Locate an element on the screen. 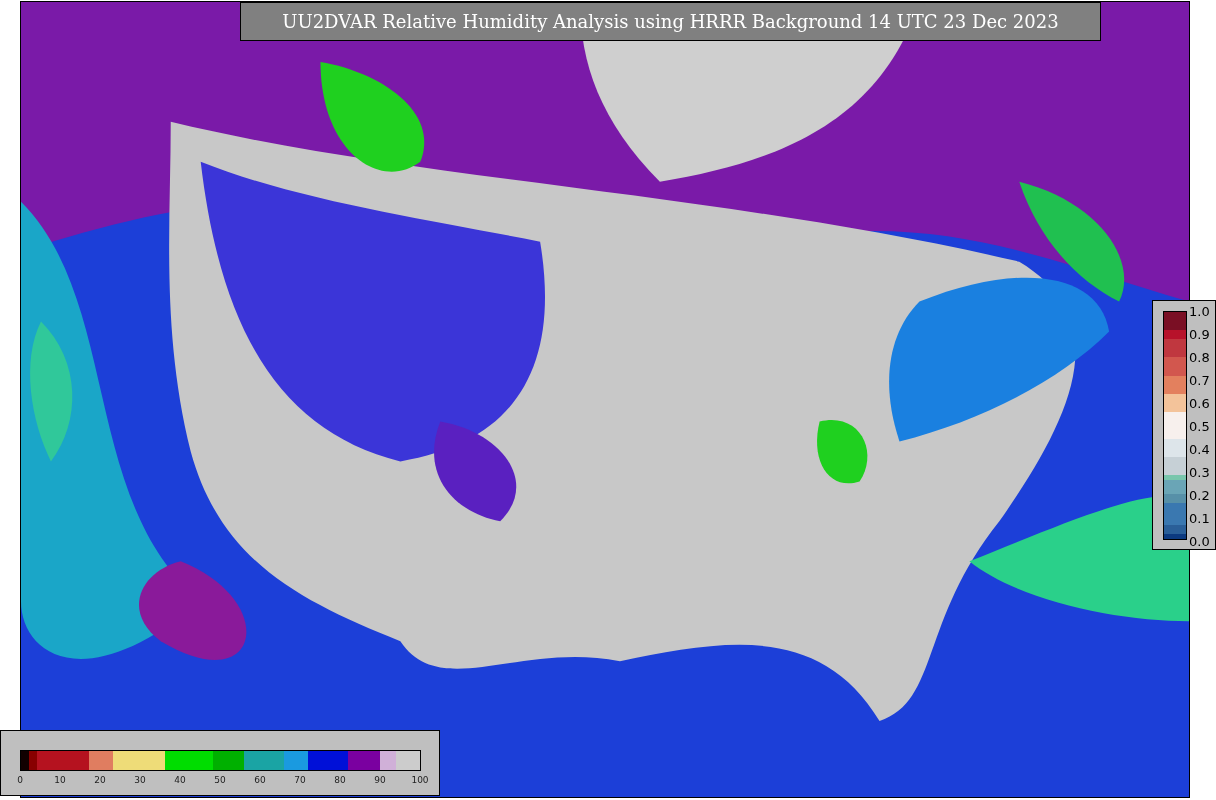 The width and height of the screenshot is (1216, 800). tick-label: 10 is located at coordinates (60, 780).